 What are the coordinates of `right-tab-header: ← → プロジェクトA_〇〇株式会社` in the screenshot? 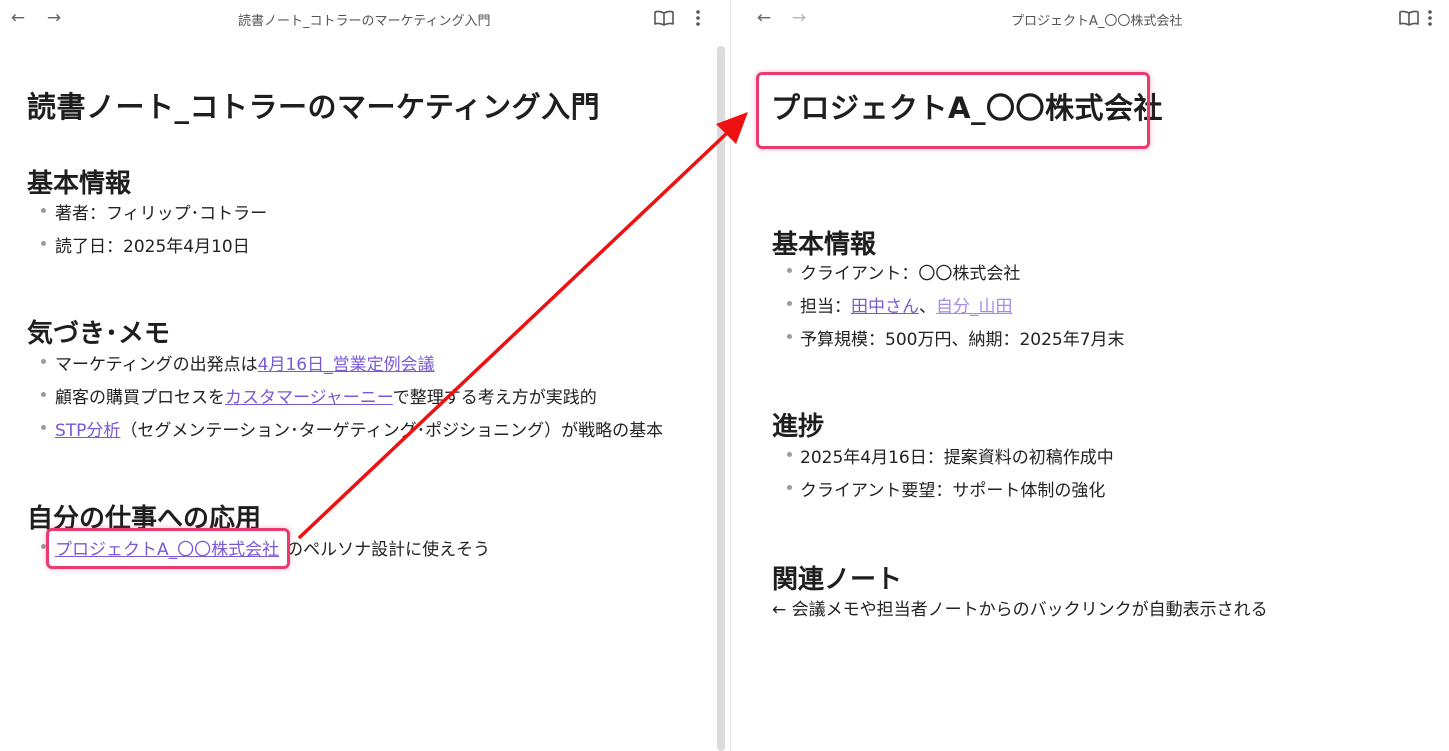 It's located at (1090, 18).